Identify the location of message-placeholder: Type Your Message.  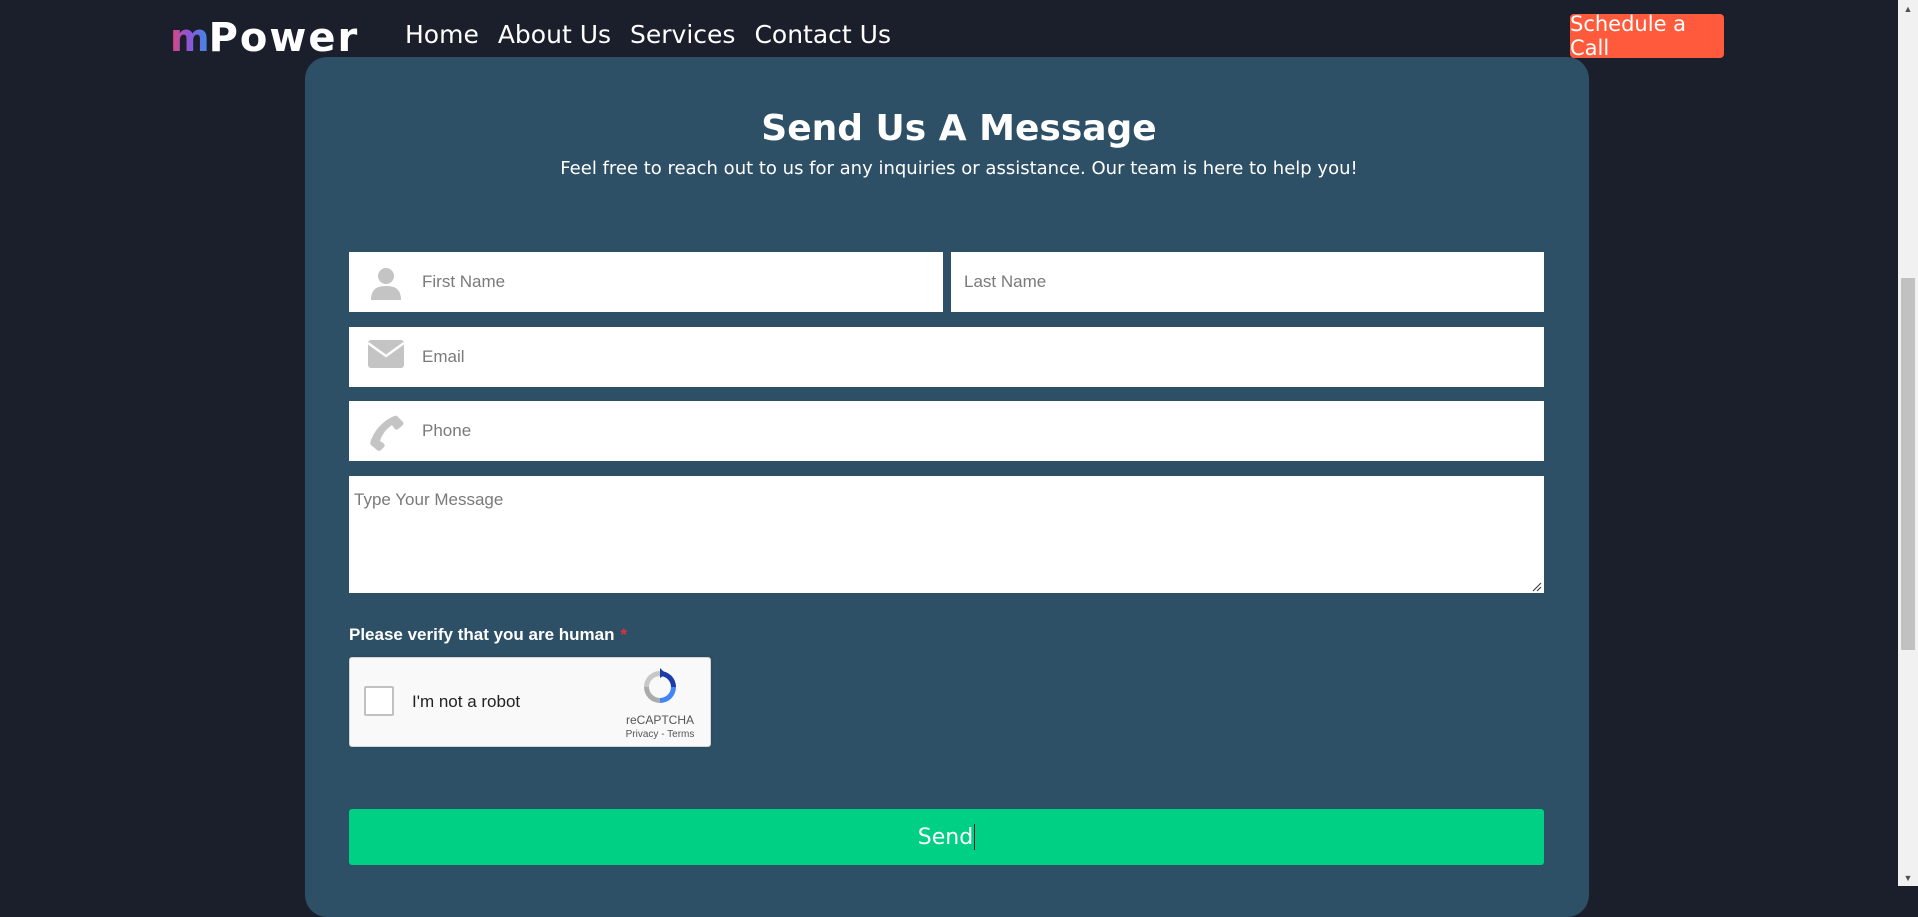
(429, 499).